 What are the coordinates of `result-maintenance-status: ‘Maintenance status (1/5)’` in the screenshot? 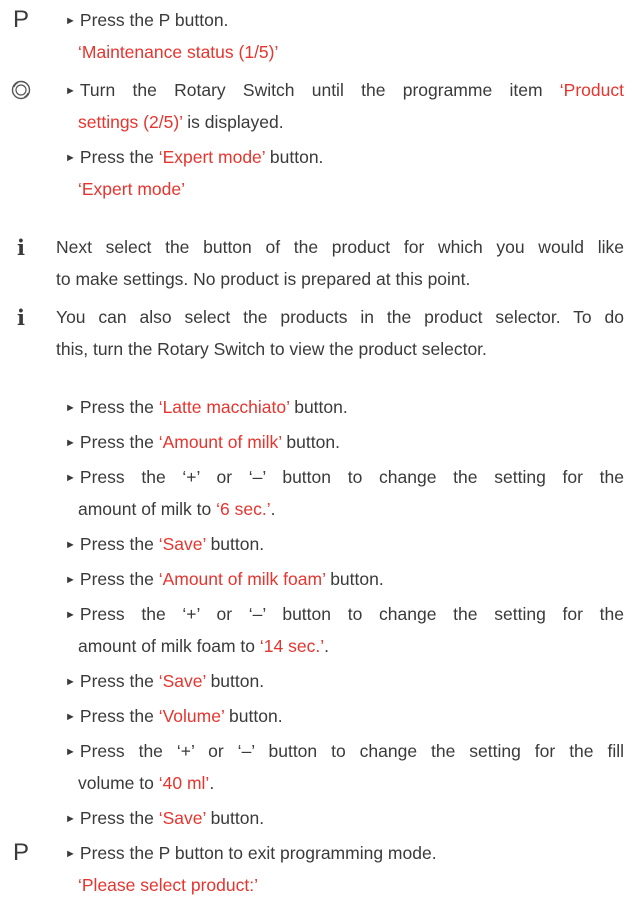 It's located at (178, 52).